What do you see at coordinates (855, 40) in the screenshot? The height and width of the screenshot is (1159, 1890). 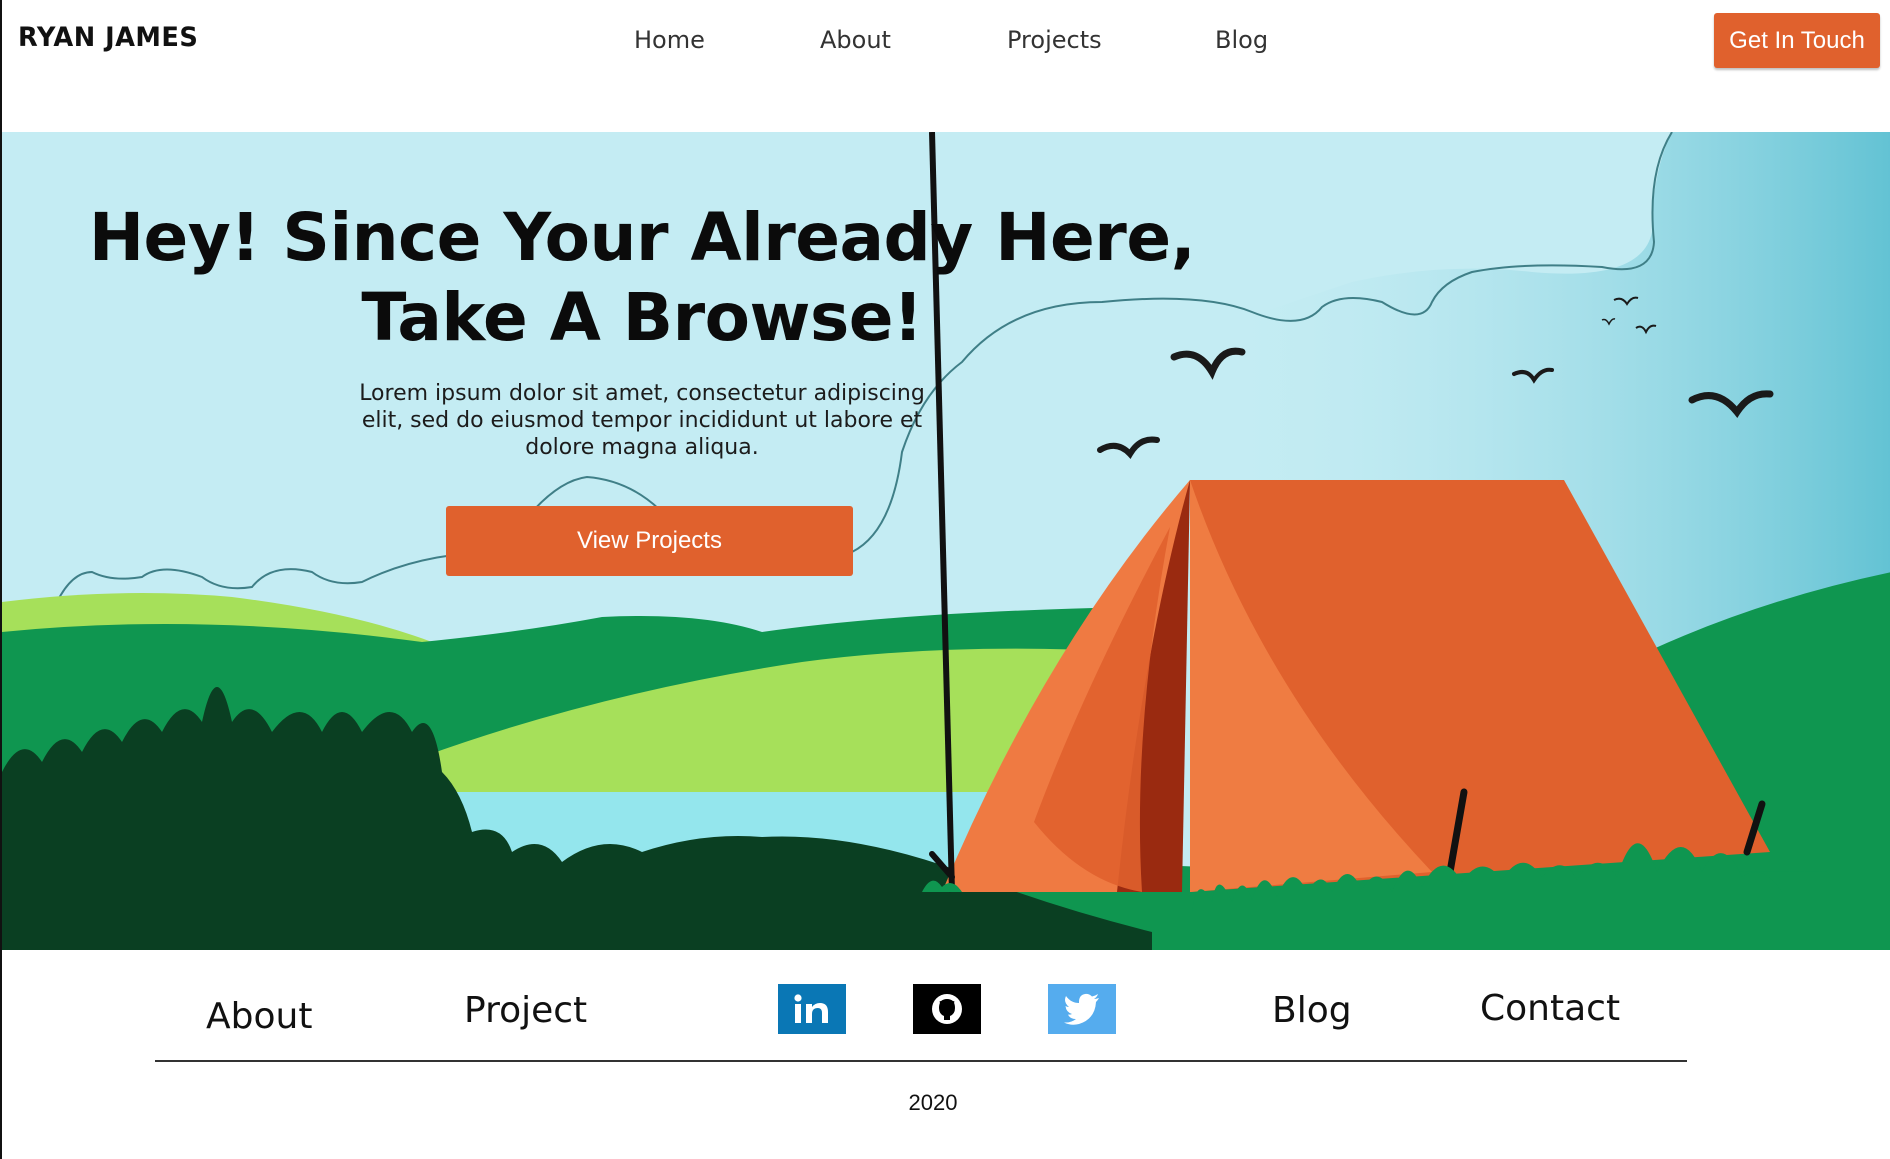 I see `nav-about: About` at bounding box center [855, 40].